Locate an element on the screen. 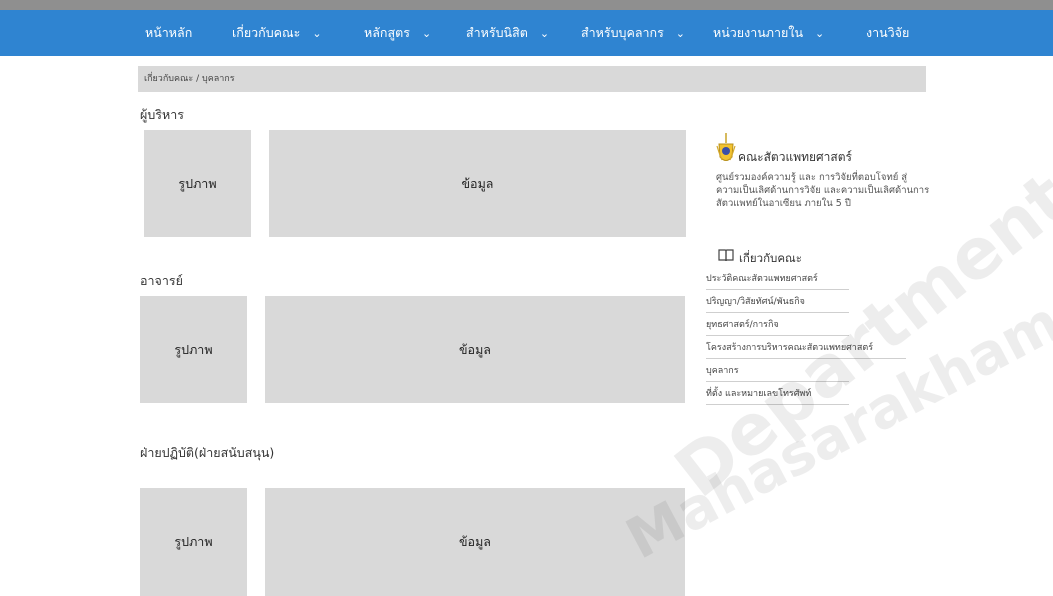 The height and width of the screenshot is (596, 1053). nav-research: งานวิจัย is located at coordinates (887, 33).